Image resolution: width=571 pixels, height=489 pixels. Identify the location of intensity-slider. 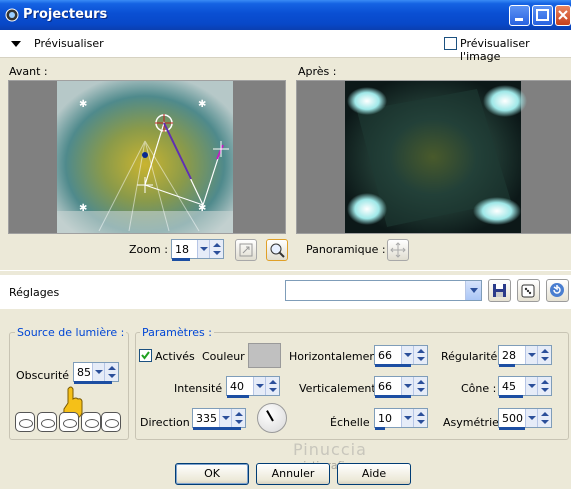
(238, 396).